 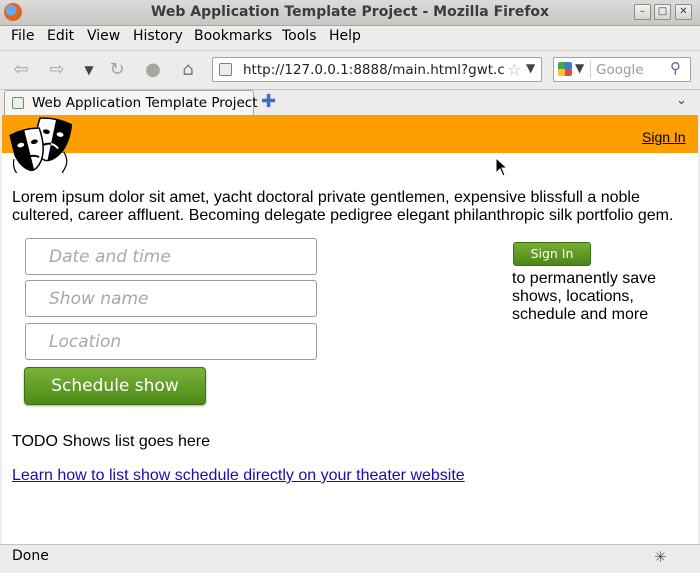 I want to click on theater-masks-icon, so click(x=41, y=145).